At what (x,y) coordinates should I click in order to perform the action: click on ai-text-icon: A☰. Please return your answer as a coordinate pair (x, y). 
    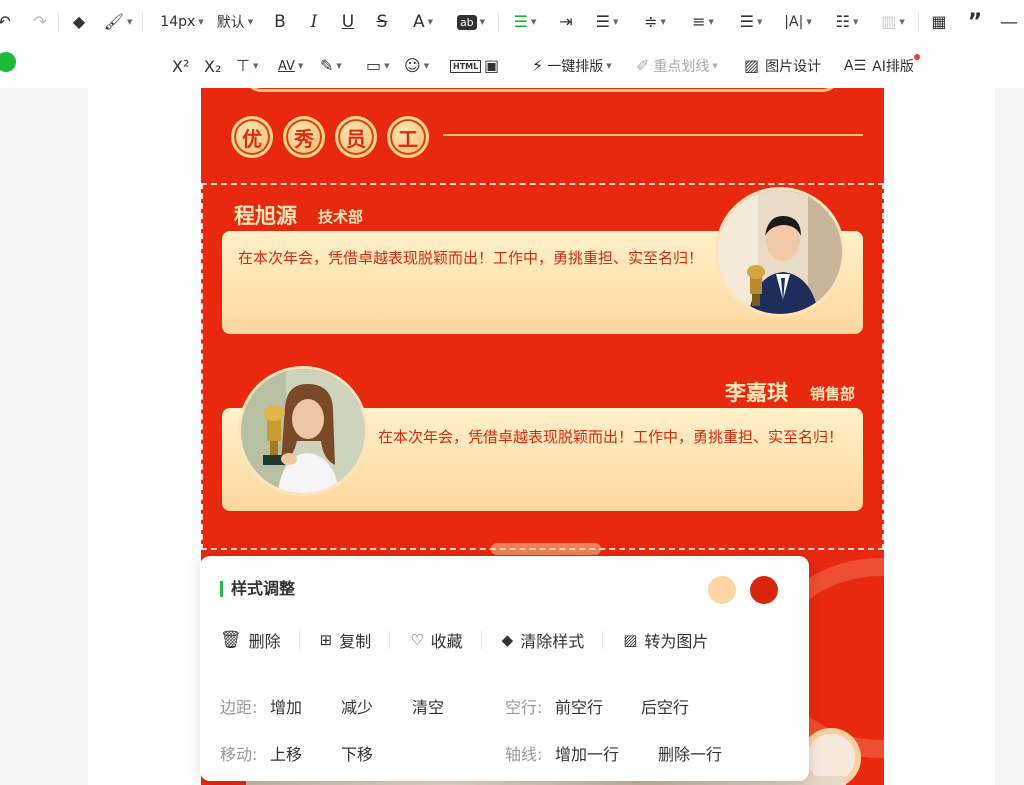
    Looking at the image, I should click on (855, 66).